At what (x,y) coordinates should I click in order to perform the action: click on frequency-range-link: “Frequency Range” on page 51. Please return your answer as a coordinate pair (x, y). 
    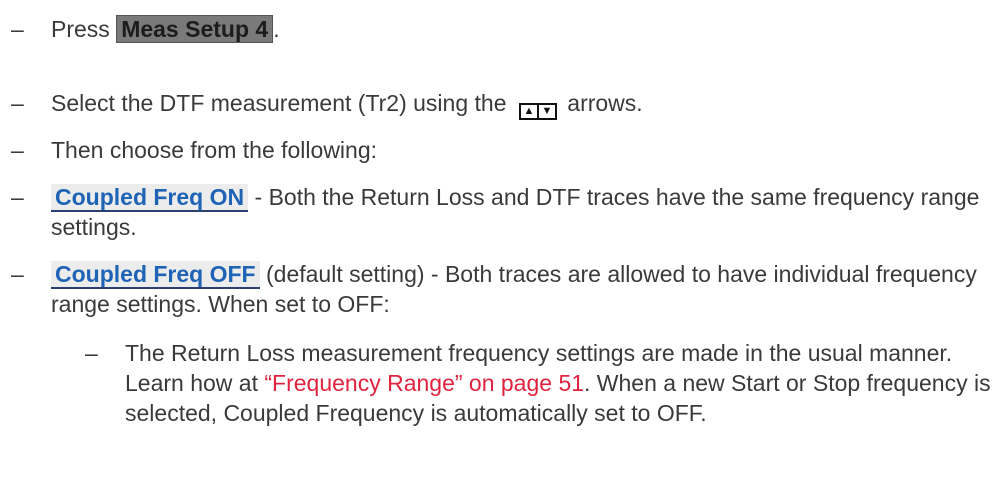
    Looking at the image, I should click on (424, 383).